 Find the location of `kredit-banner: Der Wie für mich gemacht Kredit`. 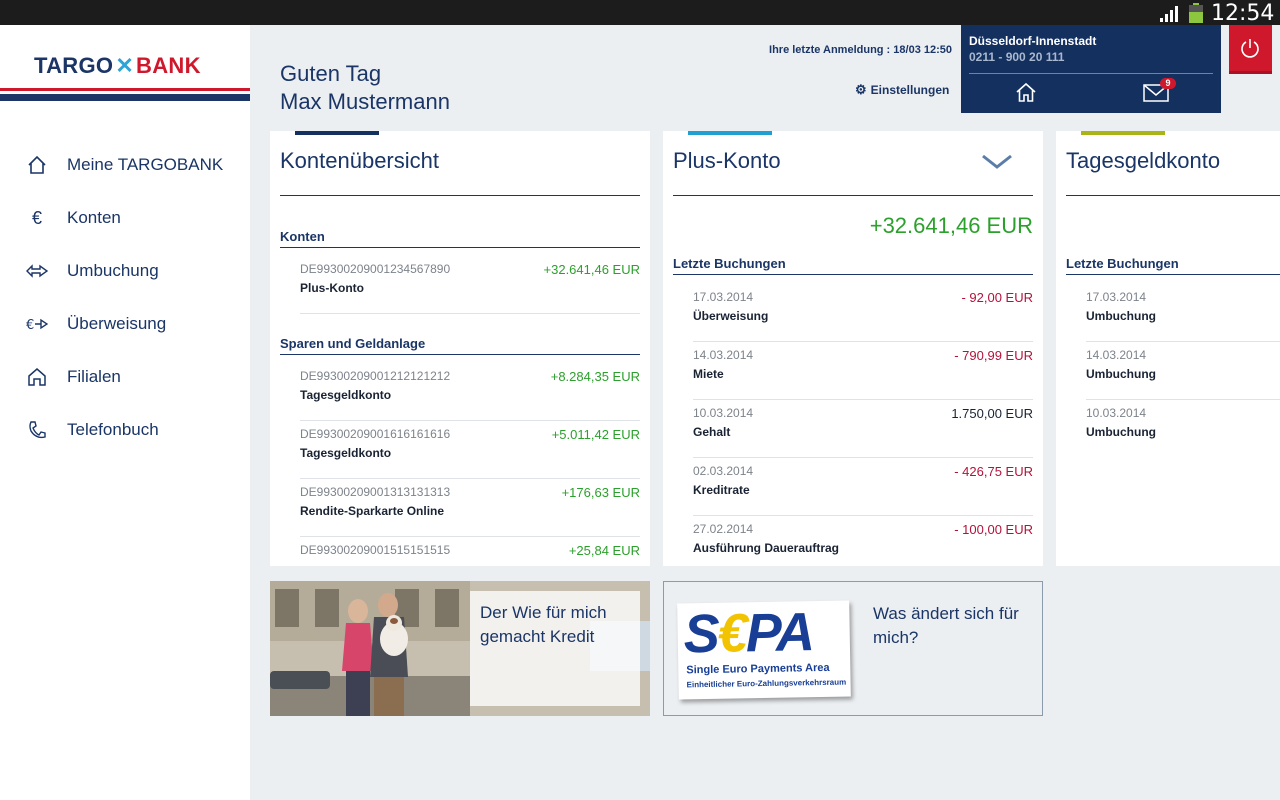

kredit-banner: Der Wie für mich gemacht Kredit is located at coordinates (460, 648).